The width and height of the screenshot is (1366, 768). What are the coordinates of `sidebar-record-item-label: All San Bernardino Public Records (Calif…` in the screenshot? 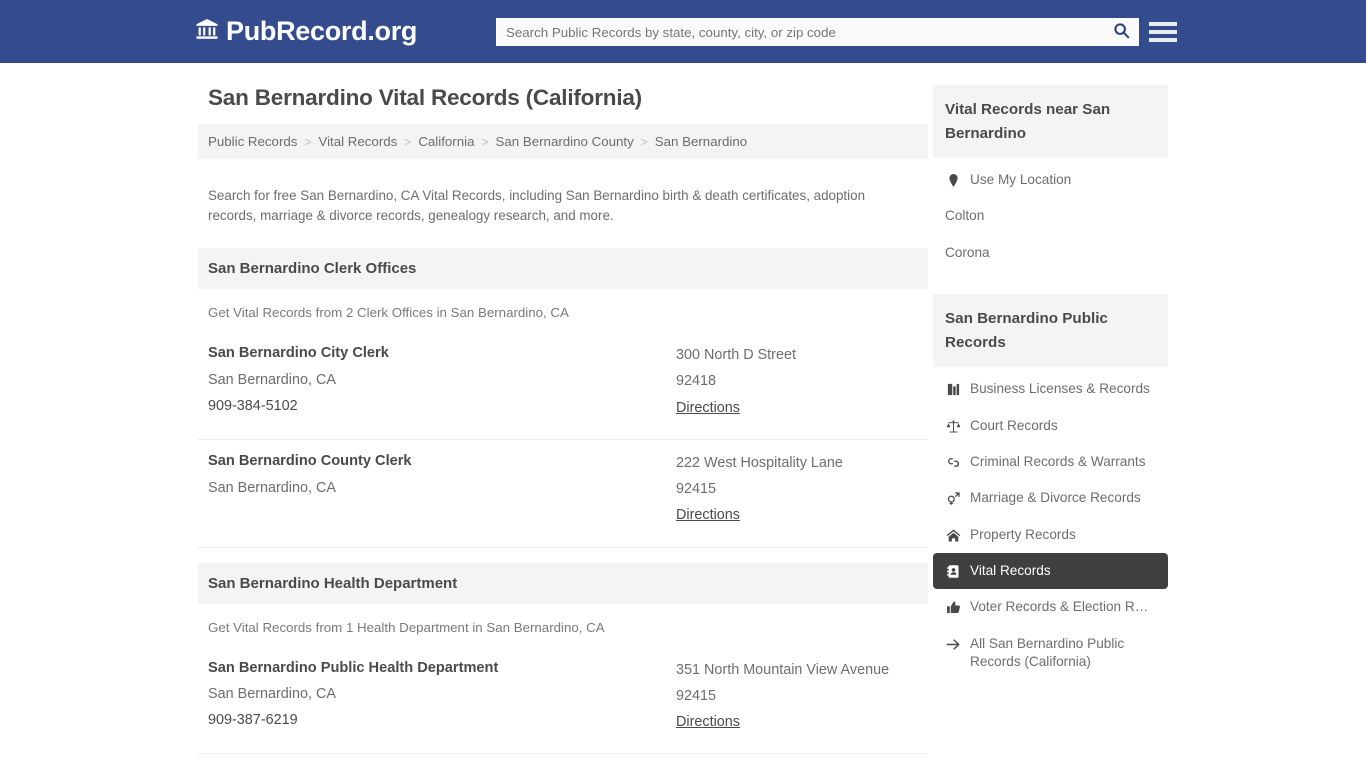 It's located at (1047, 652).